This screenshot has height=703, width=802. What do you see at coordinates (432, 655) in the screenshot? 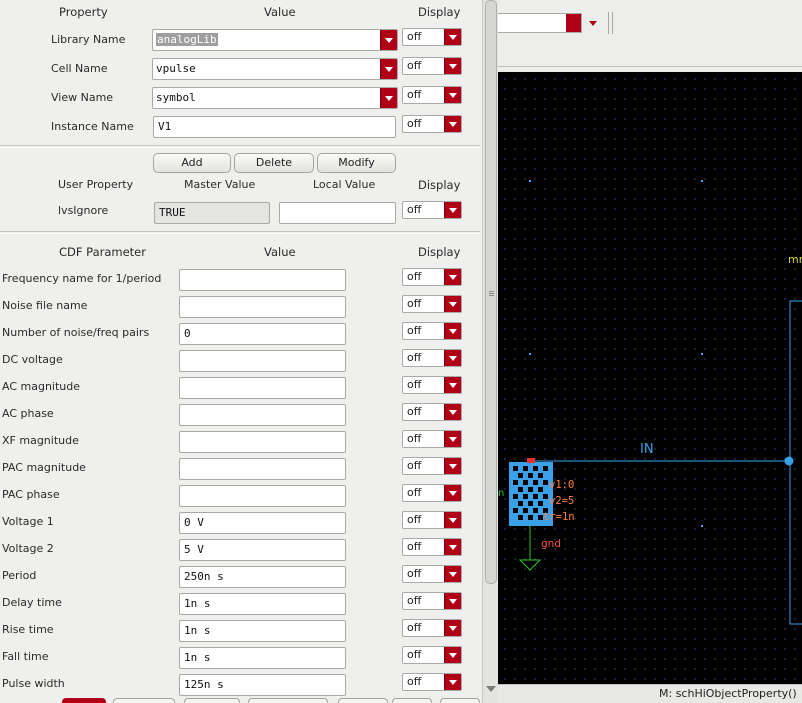
I see `fall-time-display-select: off` at bounding box center [432, 655].